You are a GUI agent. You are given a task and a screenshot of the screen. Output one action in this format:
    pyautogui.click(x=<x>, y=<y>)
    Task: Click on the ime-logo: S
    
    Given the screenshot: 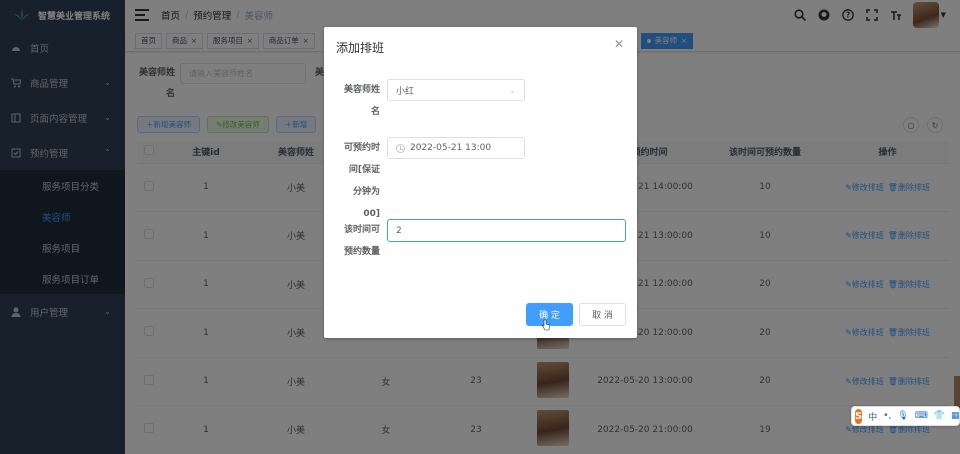 What is the action you would take?
    pyautogui.click(x=859, y=416)
    